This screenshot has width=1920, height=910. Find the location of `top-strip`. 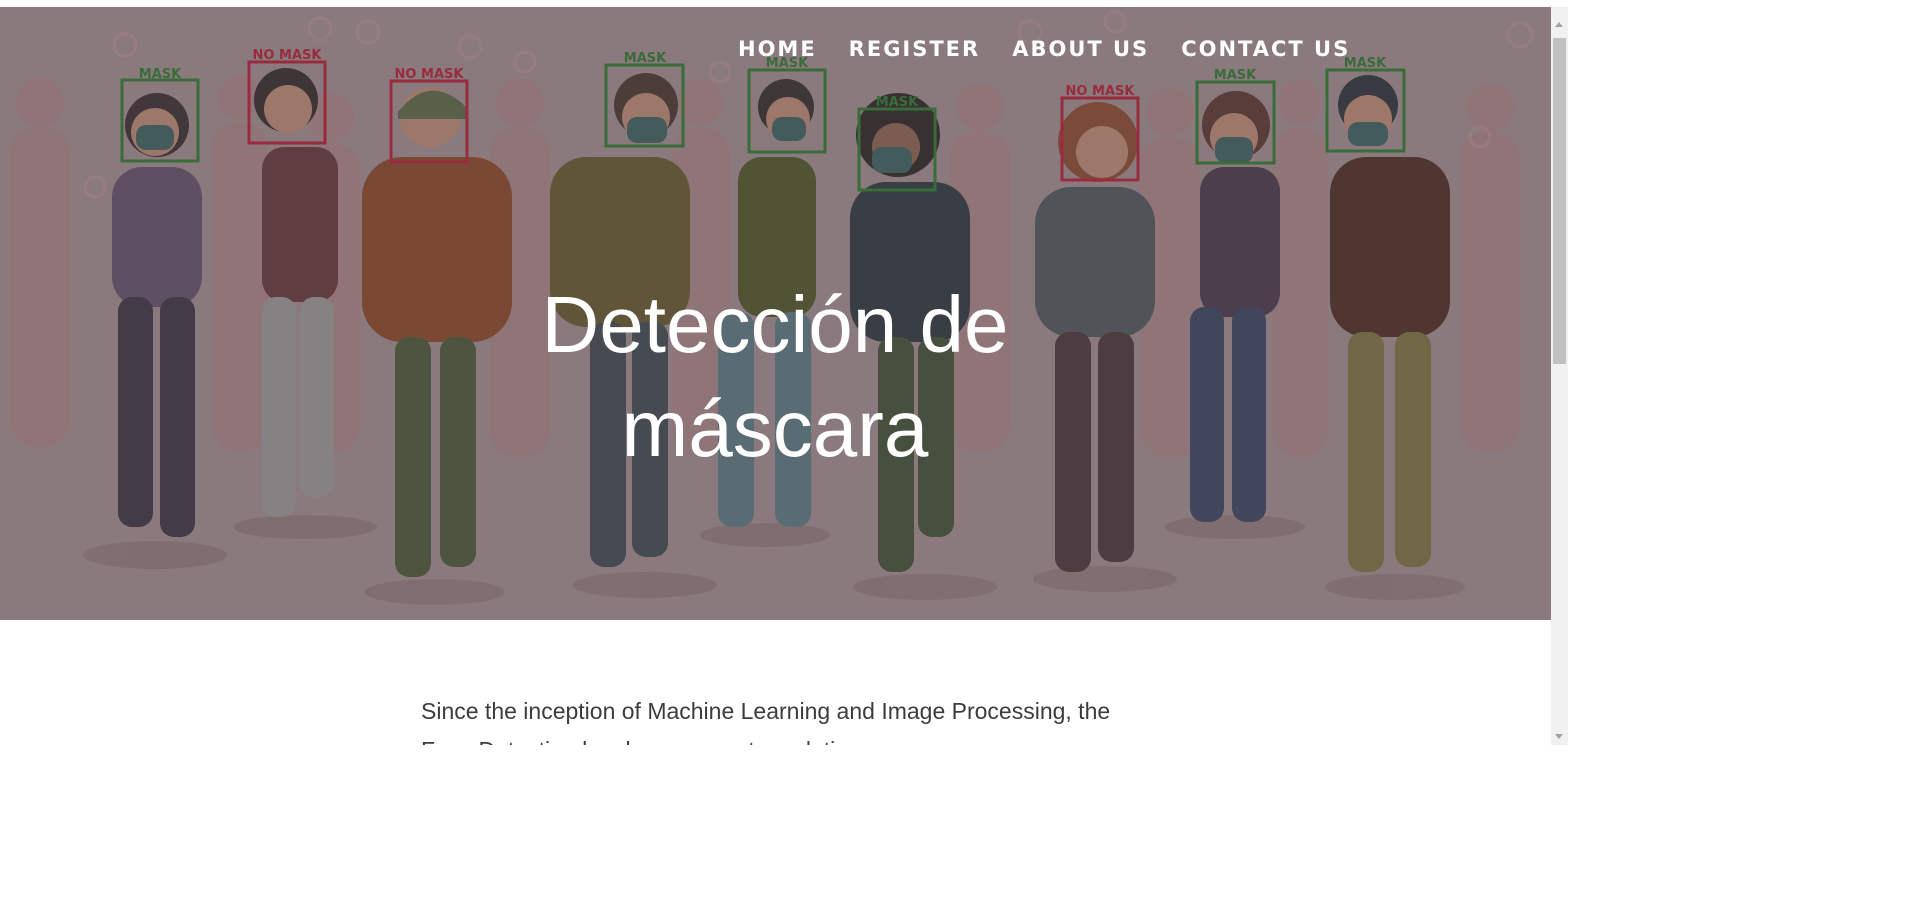

top-strip is located at coordinates (784, 3).